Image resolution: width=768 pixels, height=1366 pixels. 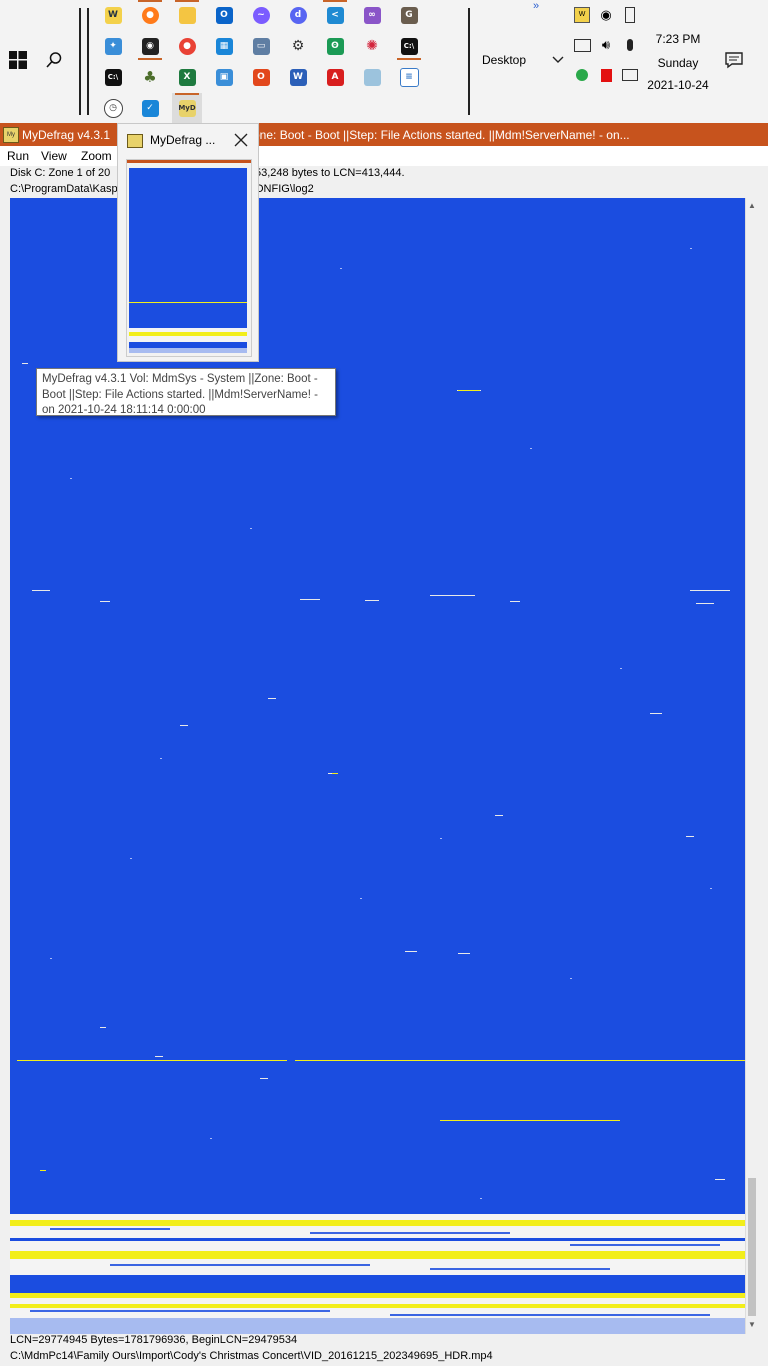 I want to click on taskbar-clock: 7:23 PM Sunday 2021-10-24, so click(x=678, y=63).